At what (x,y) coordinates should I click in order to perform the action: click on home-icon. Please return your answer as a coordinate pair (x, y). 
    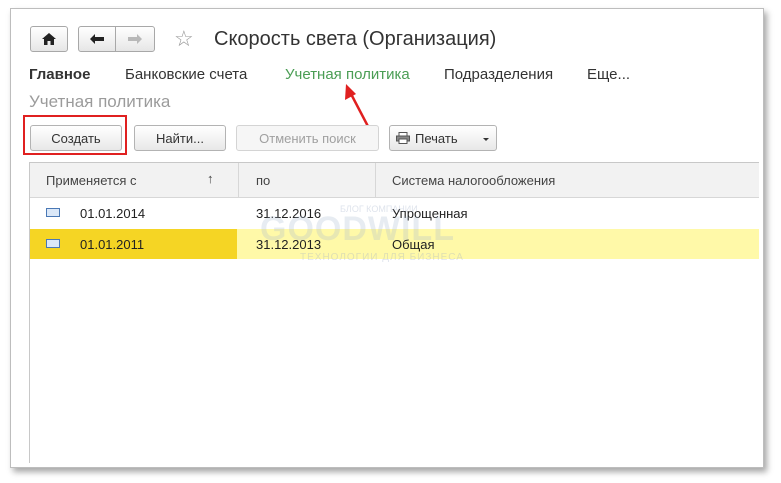
    Looking at the image, I should click on (49, 39).